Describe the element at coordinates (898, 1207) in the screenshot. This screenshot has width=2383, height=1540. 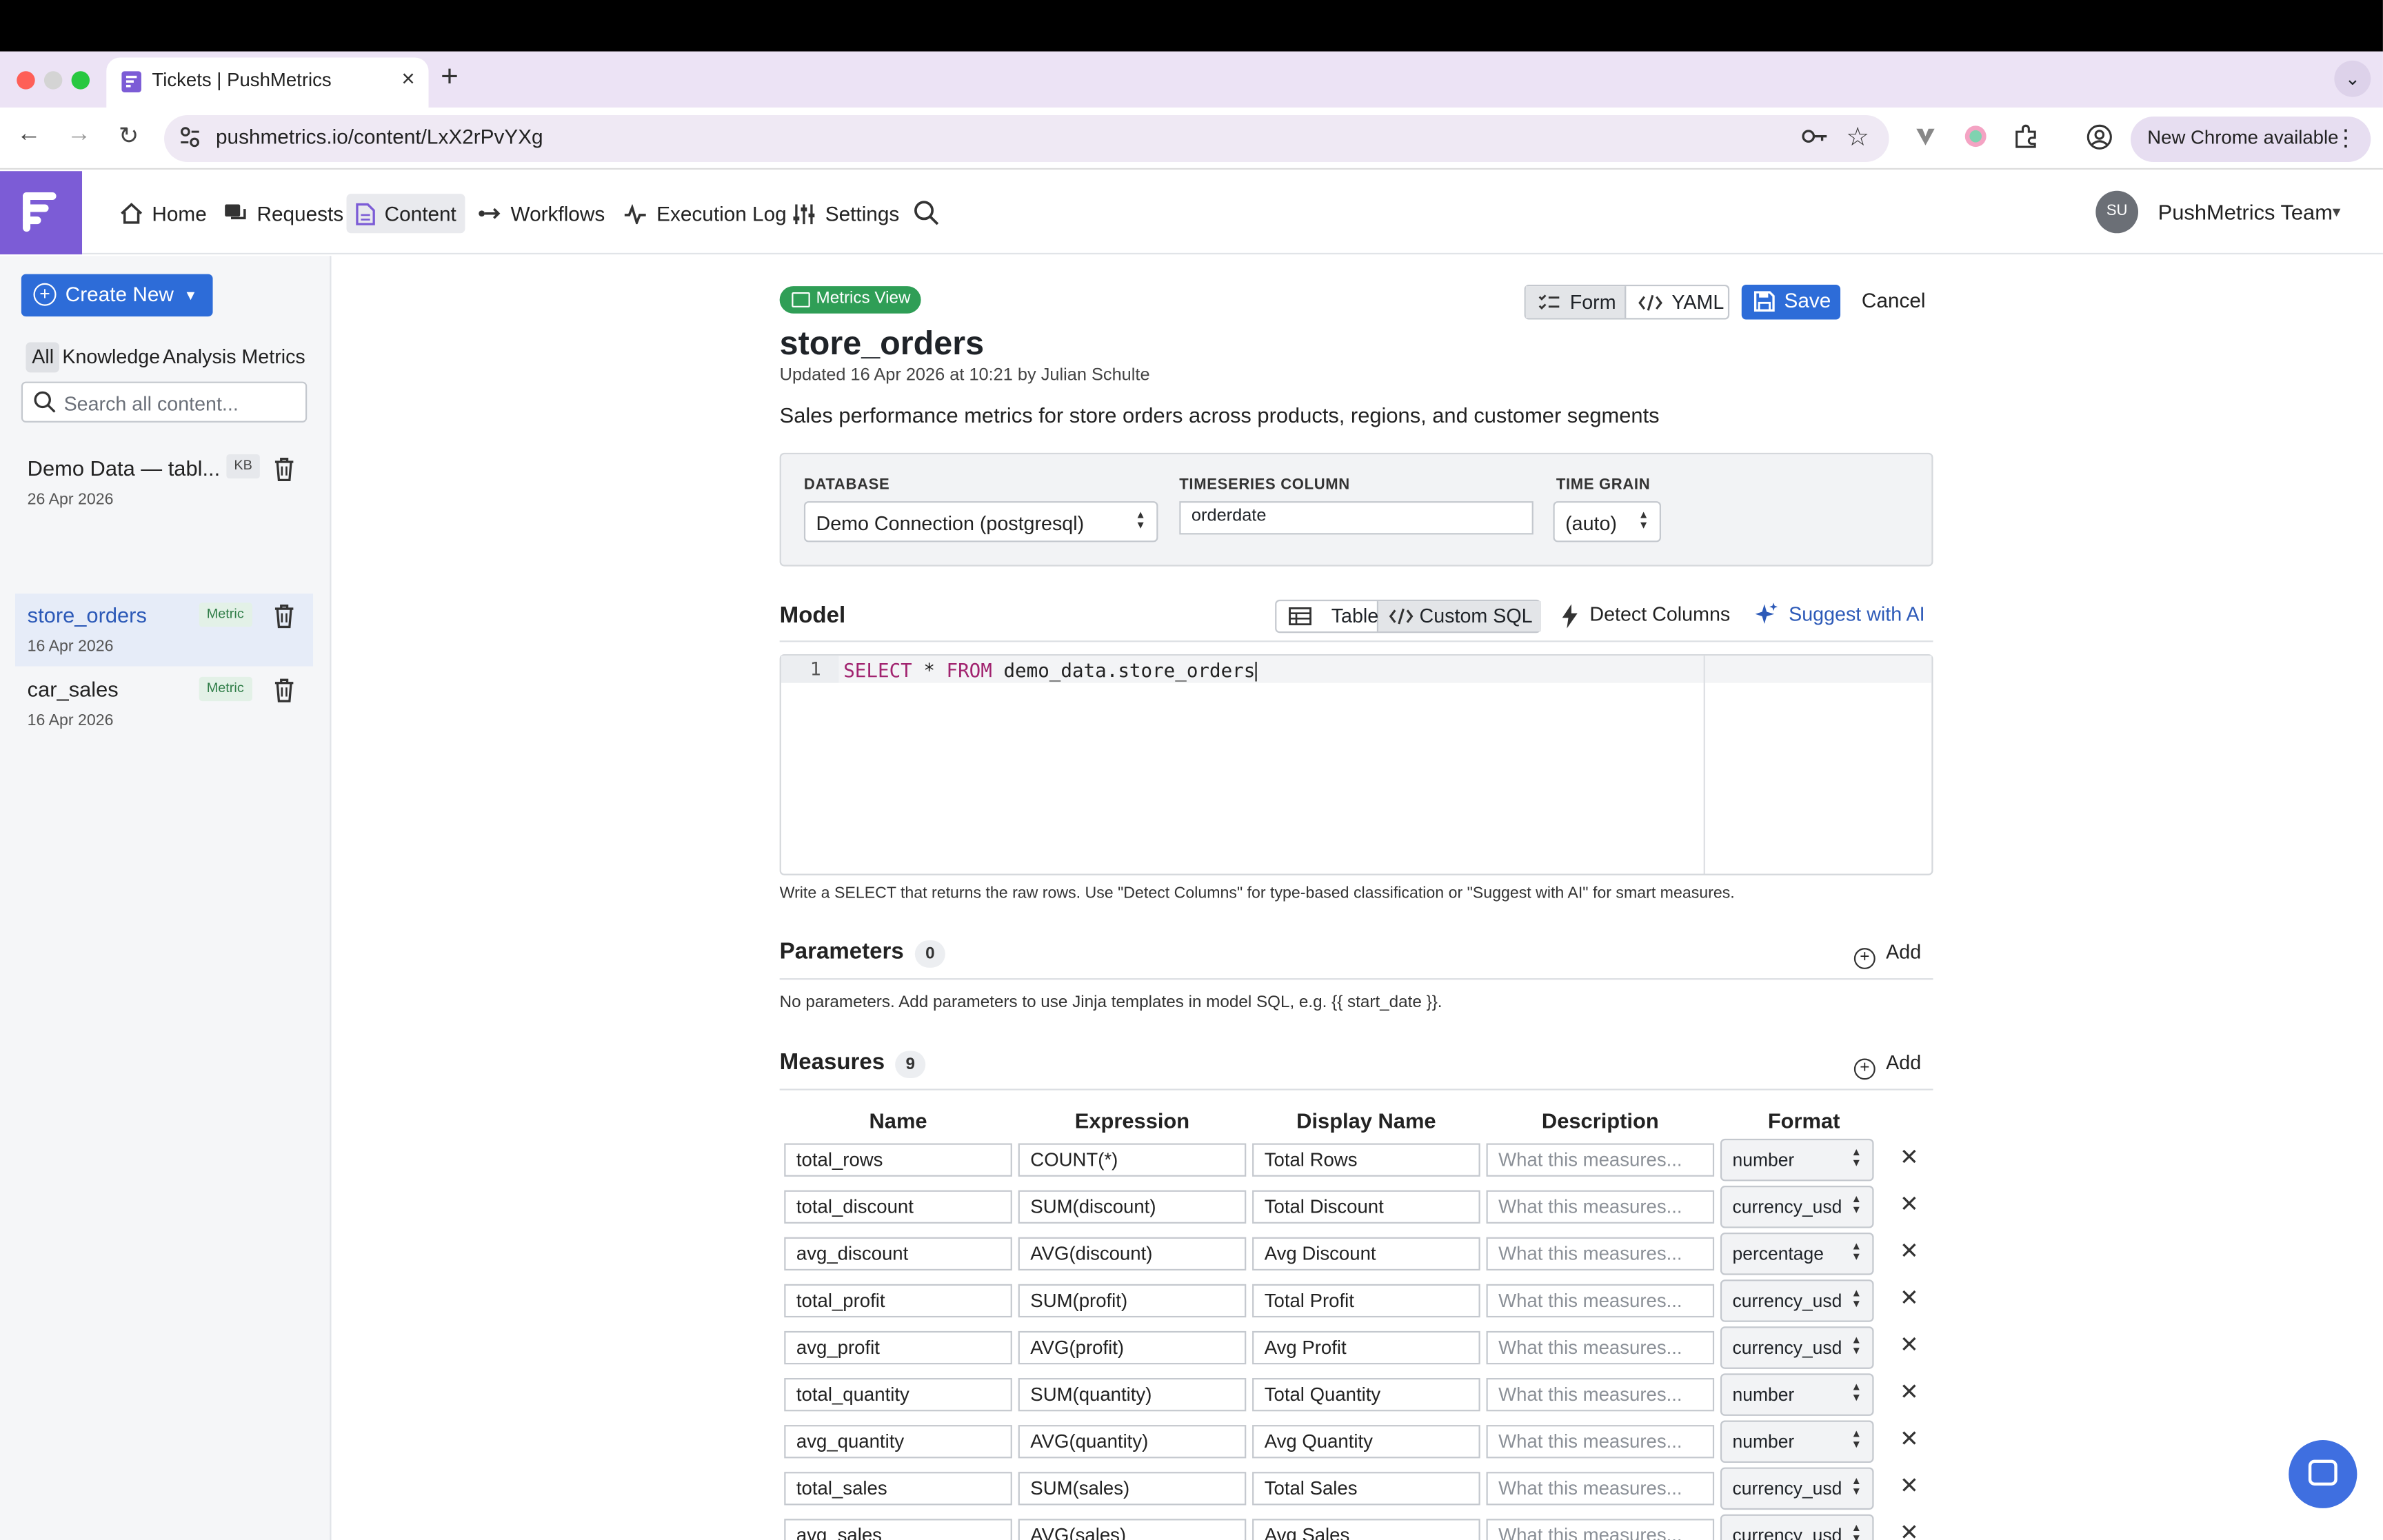
I see `measure-name-input: total_discount` at that location.